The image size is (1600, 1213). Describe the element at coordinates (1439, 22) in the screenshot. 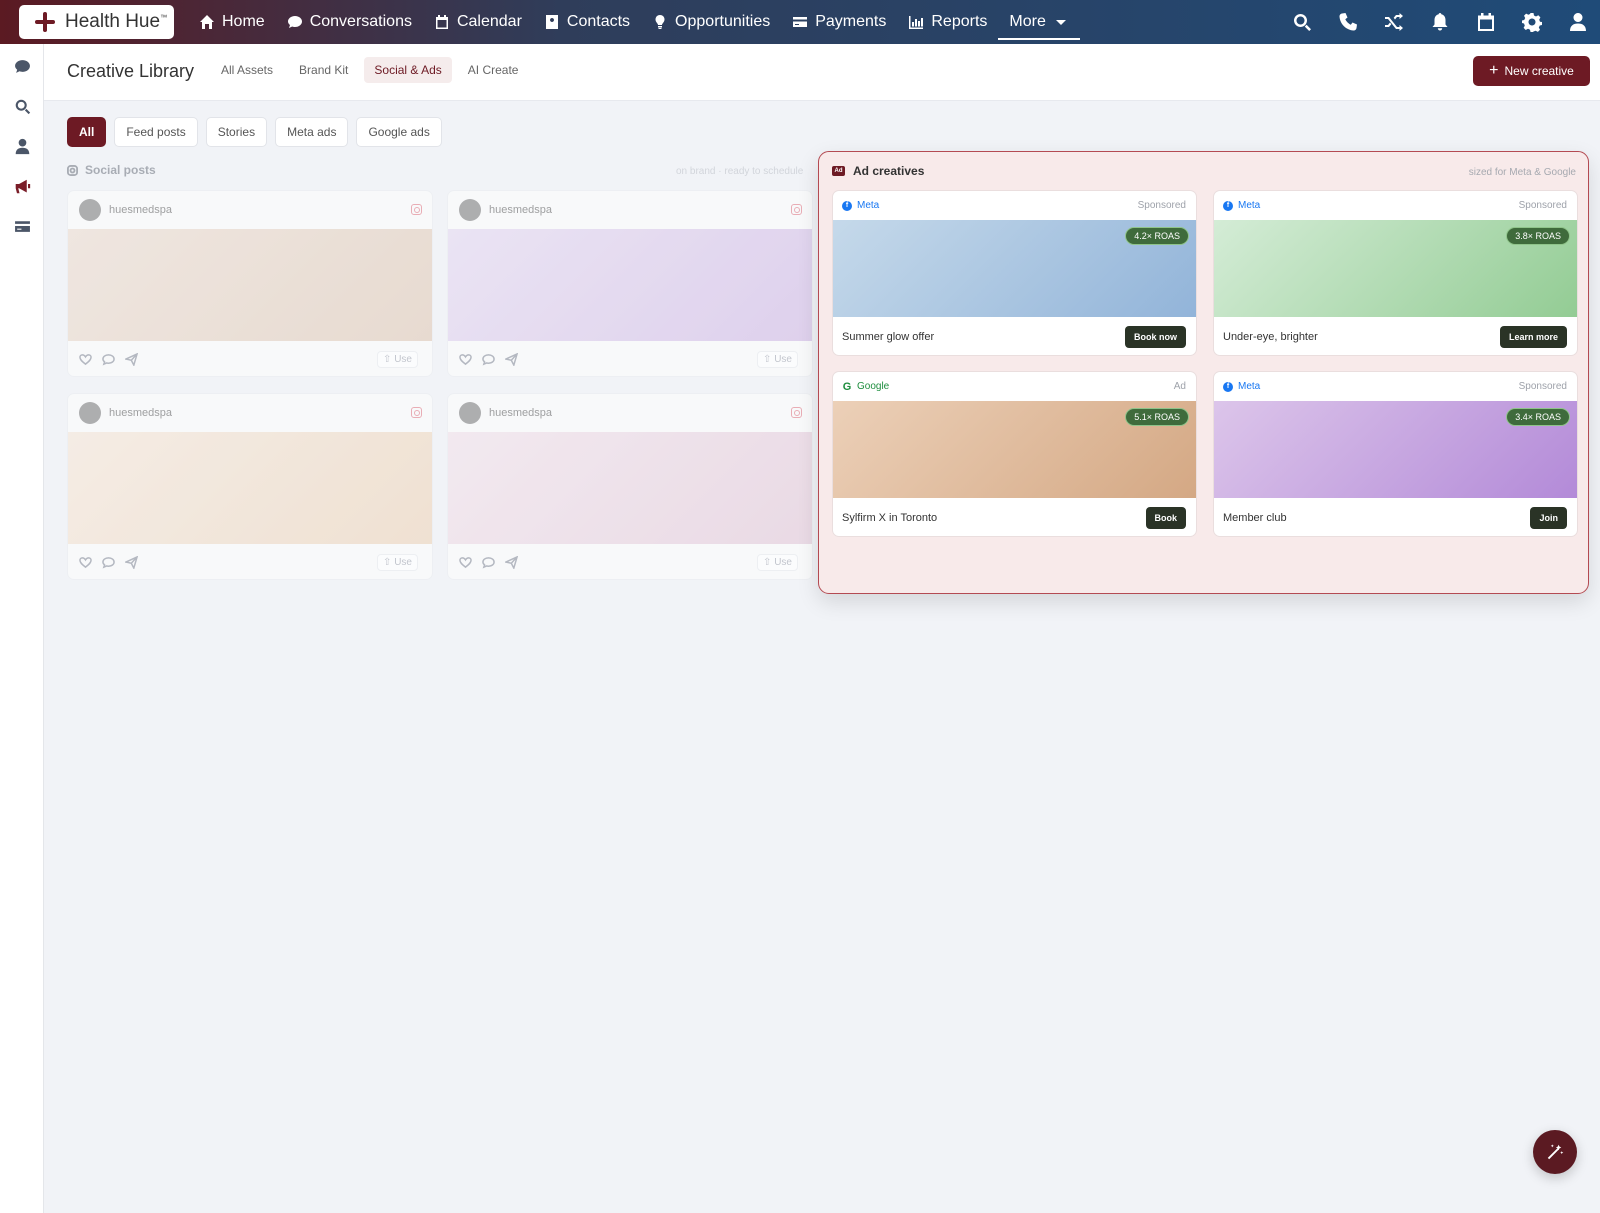

I see `bell-icon` at that location.